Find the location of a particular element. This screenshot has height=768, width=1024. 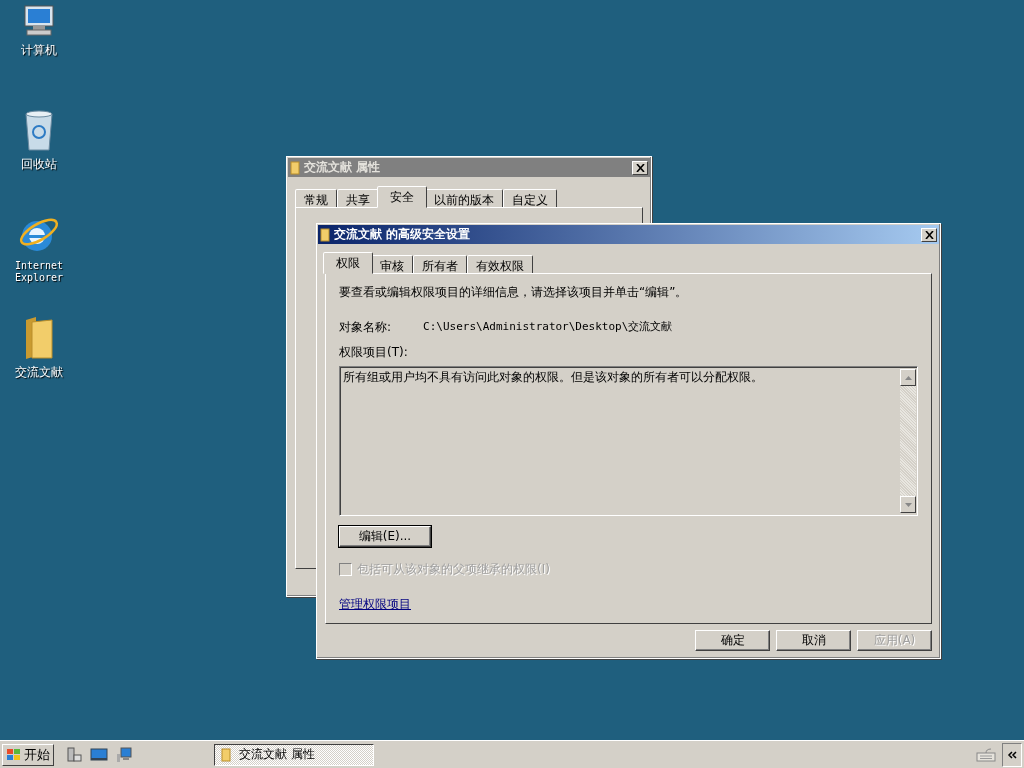

manage-permissions-link: 管理权限项目 is located at coordinates (375, 604).